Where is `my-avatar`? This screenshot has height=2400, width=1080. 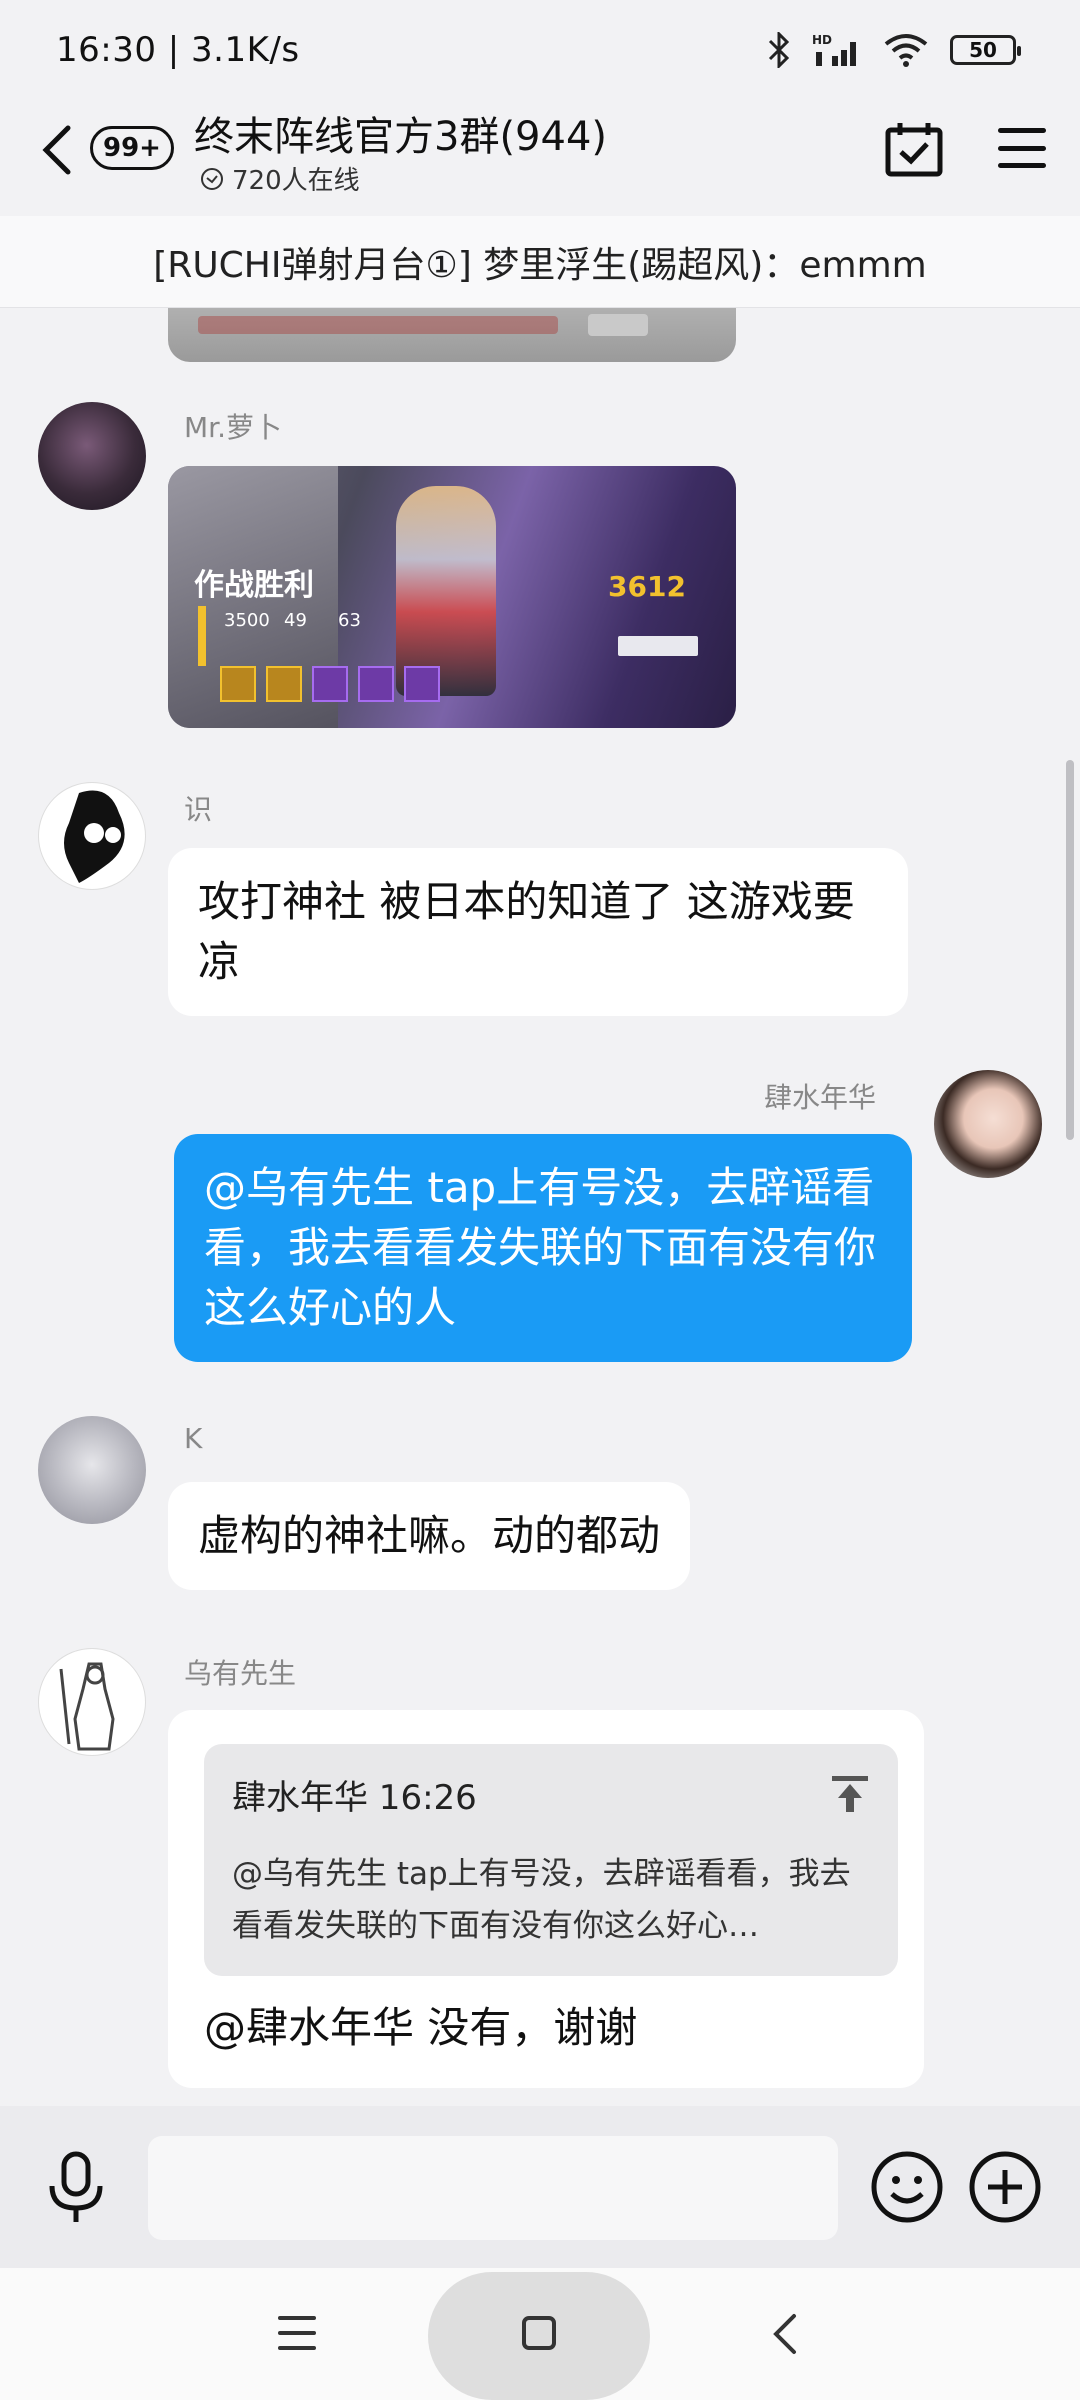 my-avatar is located at coordinates (988, 1124).